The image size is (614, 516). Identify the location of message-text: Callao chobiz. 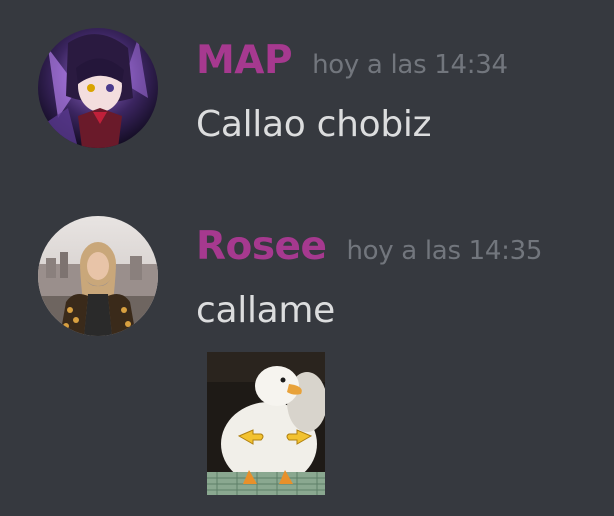
(314, 124).